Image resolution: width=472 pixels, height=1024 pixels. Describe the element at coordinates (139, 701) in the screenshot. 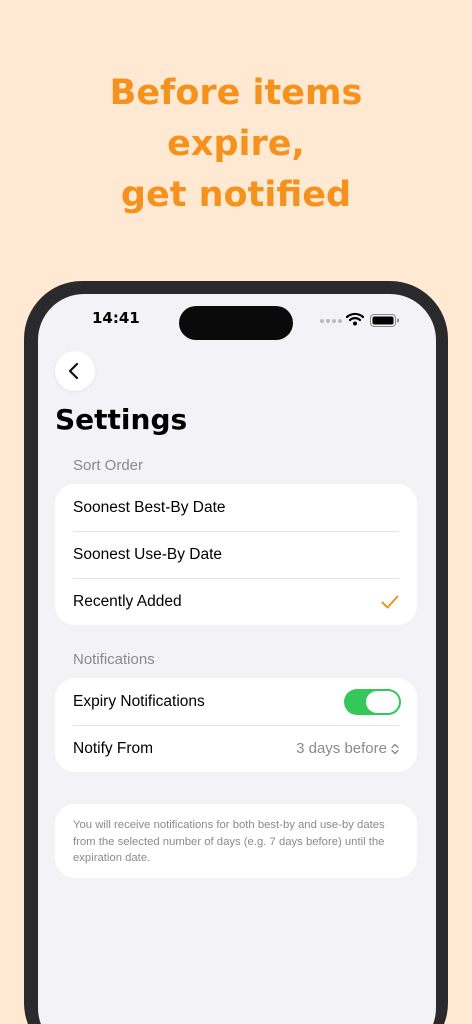

I see `expiry-notifications-label: Expiry Notifications` at that location.